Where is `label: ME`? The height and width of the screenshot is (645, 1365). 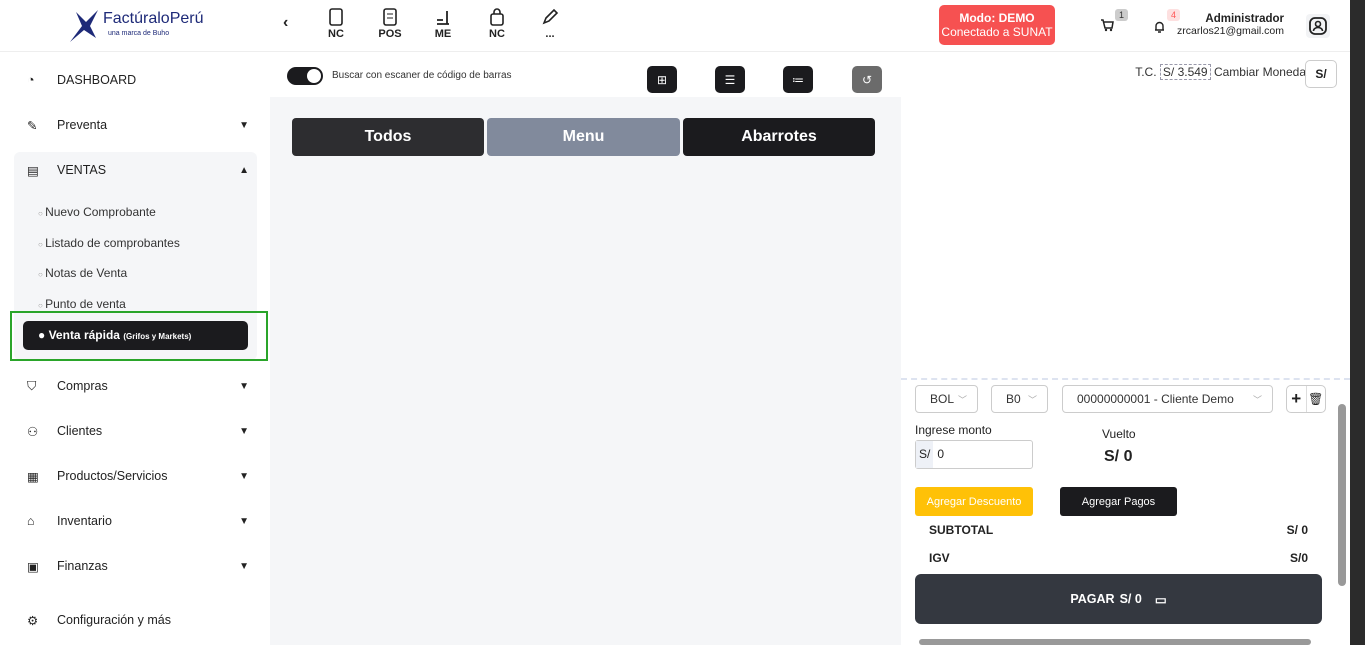 label: ME is located at coordinates (443, 34).